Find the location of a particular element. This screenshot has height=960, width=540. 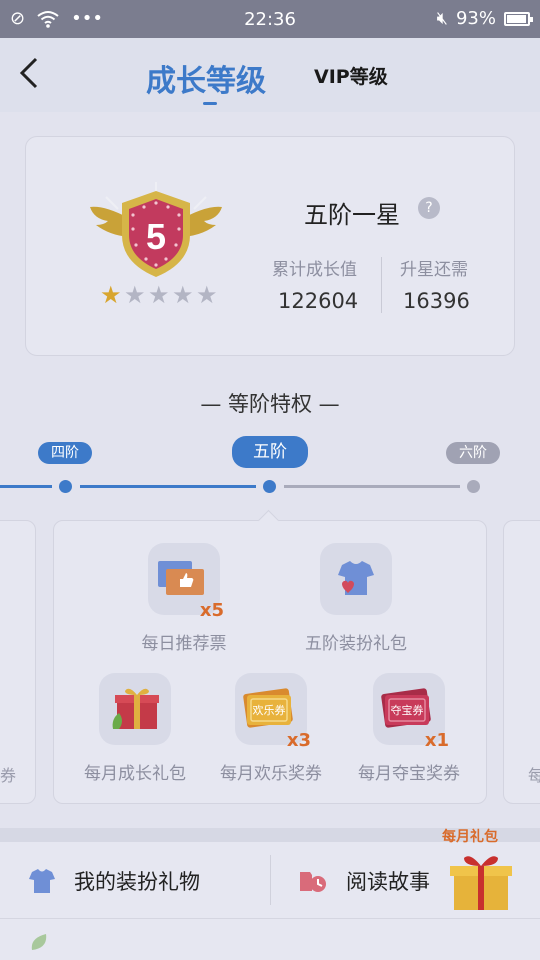

coupon-icon: 夺宝券 x1 is located at coordinates (411, 712).